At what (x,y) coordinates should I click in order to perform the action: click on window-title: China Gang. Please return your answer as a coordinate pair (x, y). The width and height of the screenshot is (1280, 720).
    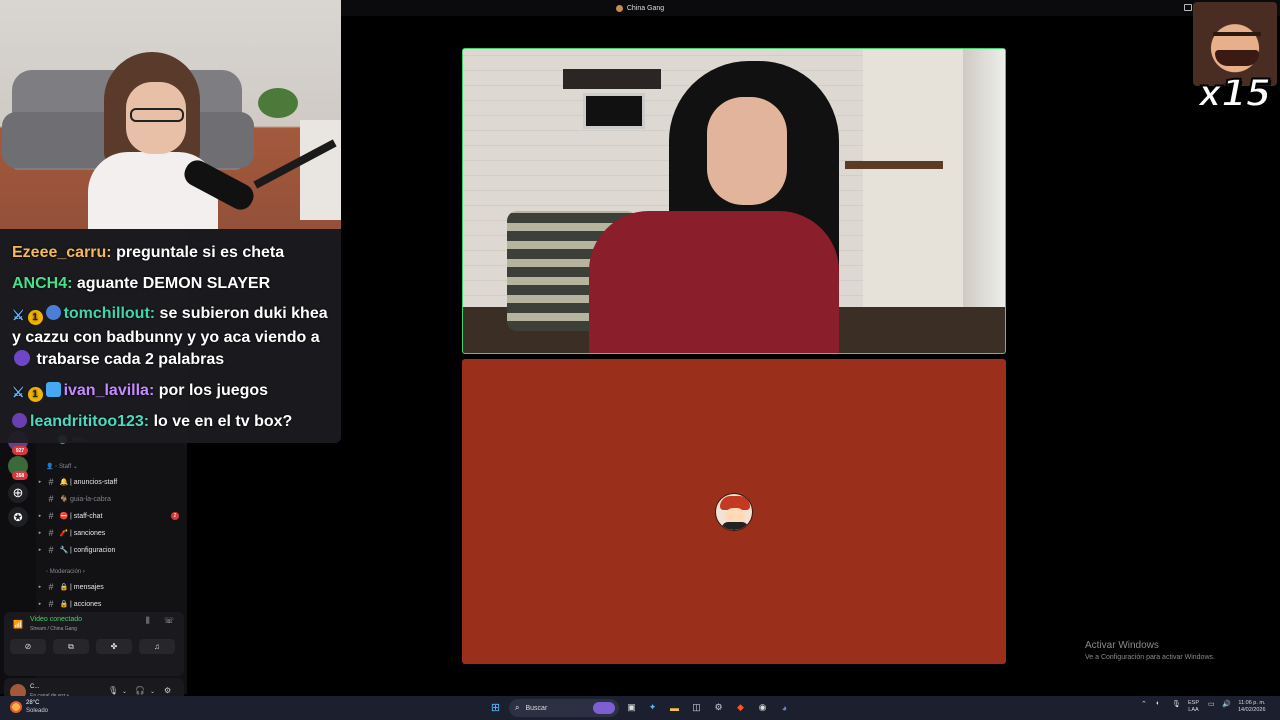
    Looking at the image, I should click on (645, 8).